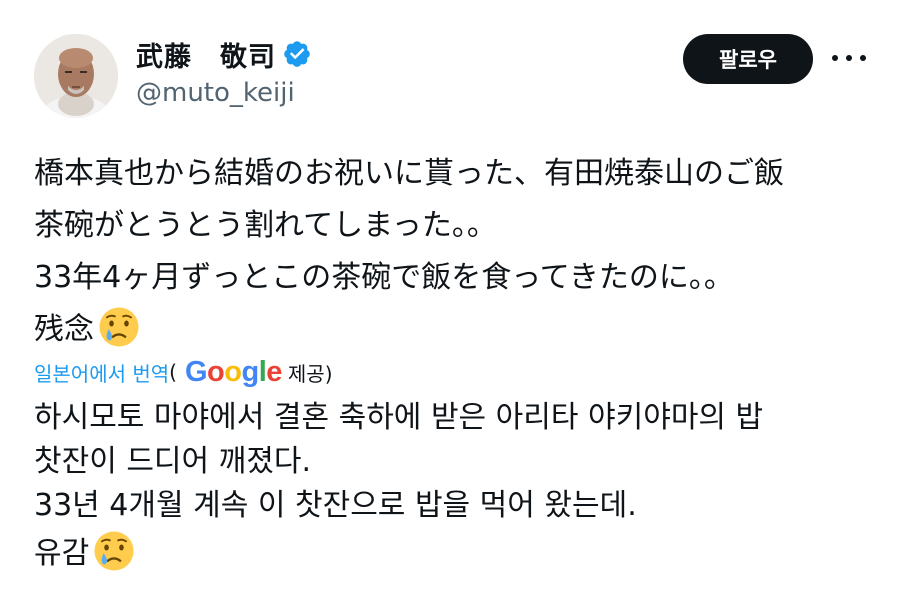 The height and width of the screenshot is (595, 900). I want to click on tweet-line-text: 残念, so click(64, 329).